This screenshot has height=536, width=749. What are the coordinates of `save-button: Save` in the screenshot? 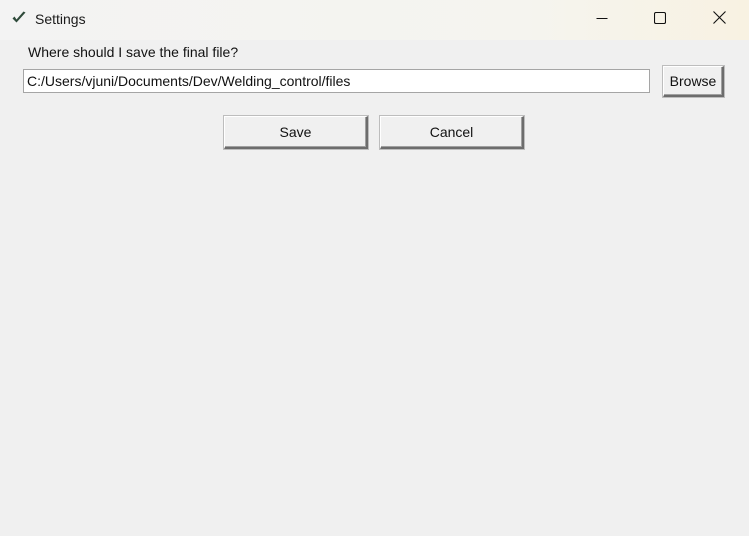 It's located at (296, 132).